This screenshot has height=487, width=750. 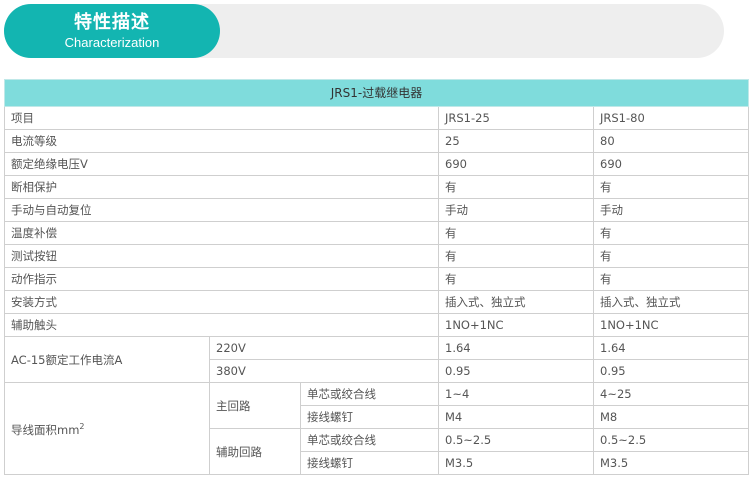 I want to click on cell-jrs1-80: 4~25, so click(x=671, y=394).